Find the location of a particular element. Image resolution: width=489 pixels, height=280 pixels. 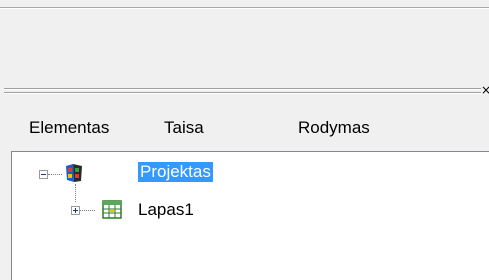

top-border-highlight is located at coordinates (244, 8).